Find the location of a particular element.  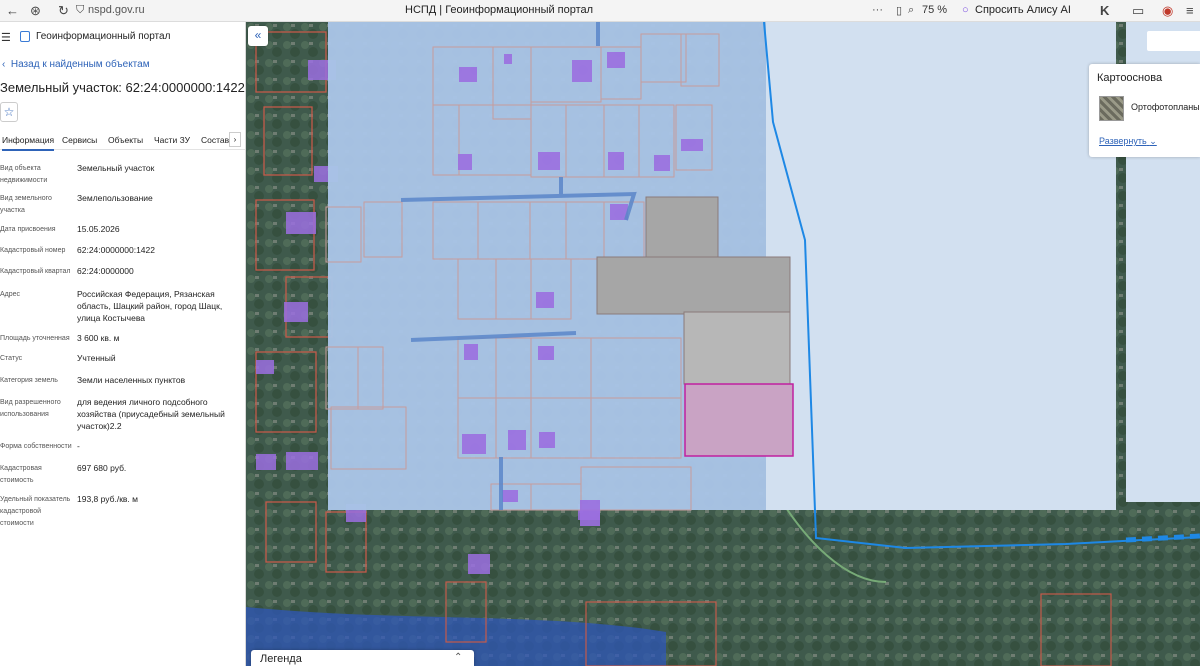

more-icon: ··· is located at coordinates (877, 10).